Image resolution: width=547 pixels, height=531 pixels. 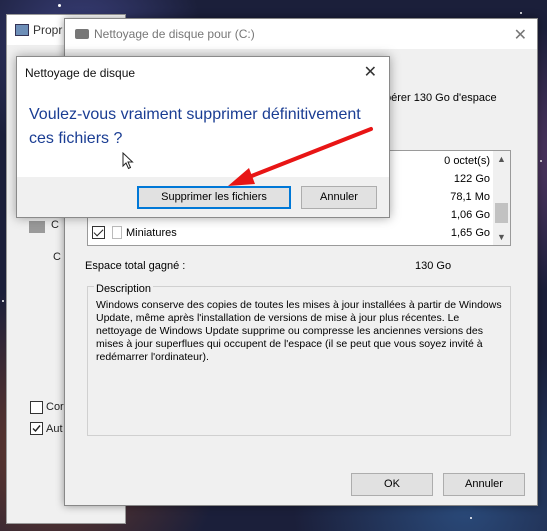 I want to click on list-item: Miniatures 1,65 Go, so click(x=291, y=233).